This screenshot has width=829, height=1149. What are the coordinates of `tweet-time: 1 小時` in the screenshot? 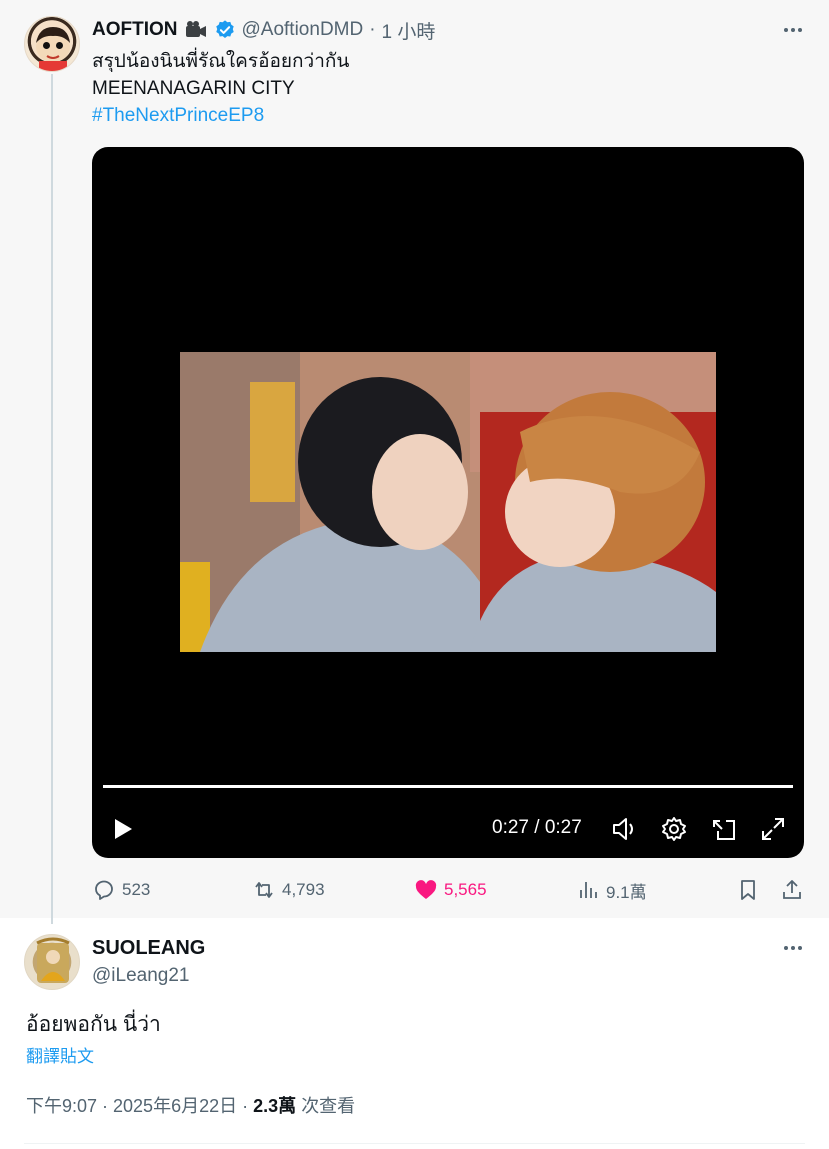 It's located at (409, 30).